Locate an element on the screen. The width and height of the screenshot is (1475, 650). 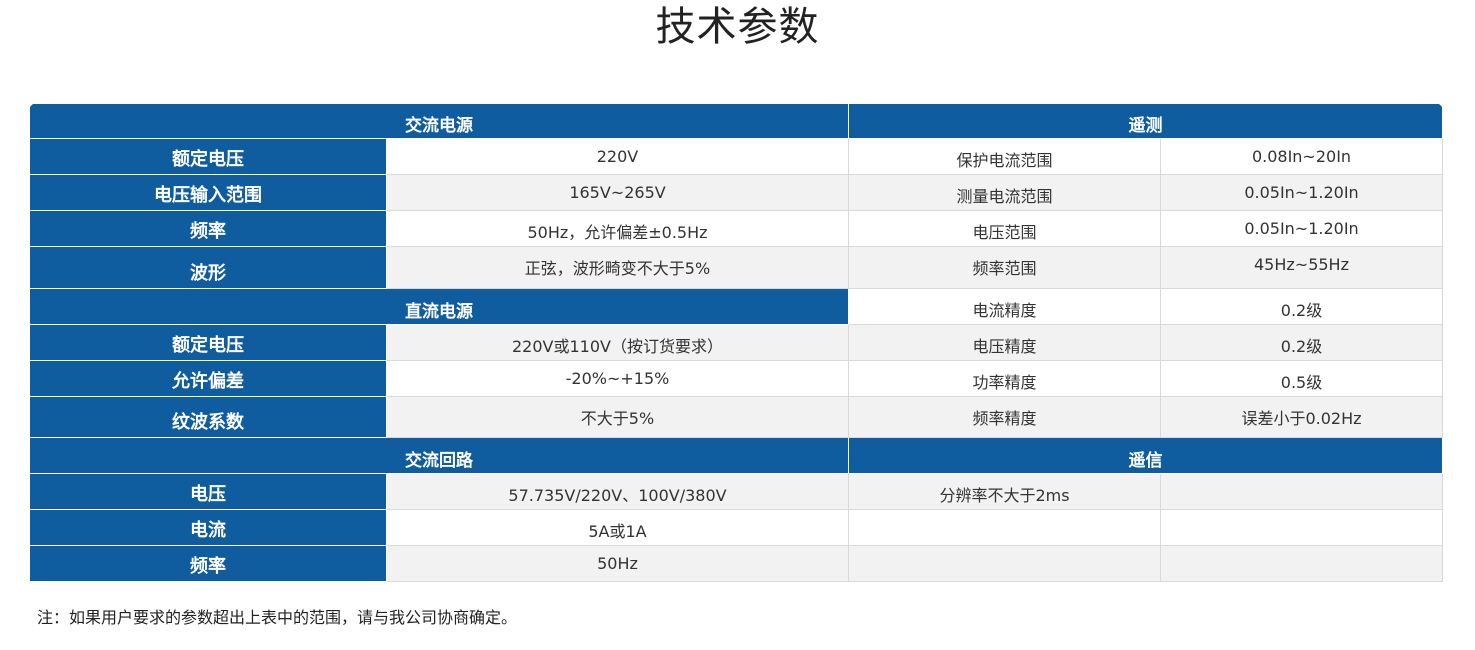
row-value: 不大于5% is located at coordinates (617, 417).